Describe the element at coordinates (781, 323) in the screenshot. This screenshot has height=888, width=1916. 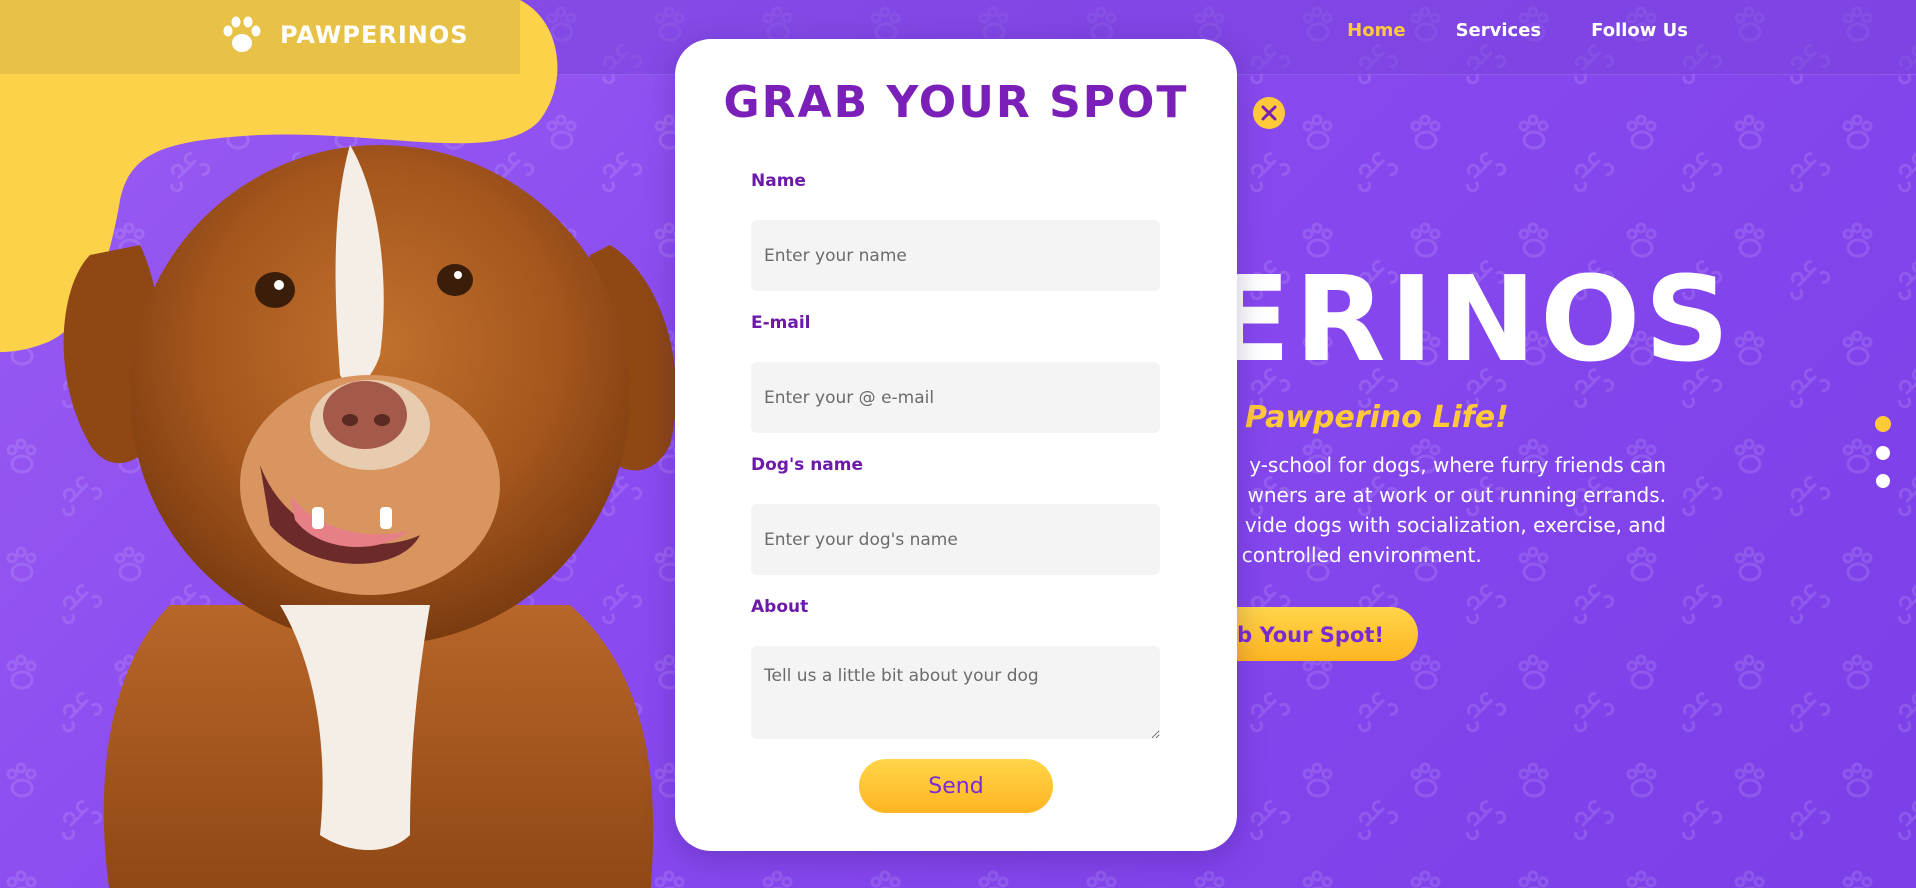
I see `email-label: E-mail` at that location.